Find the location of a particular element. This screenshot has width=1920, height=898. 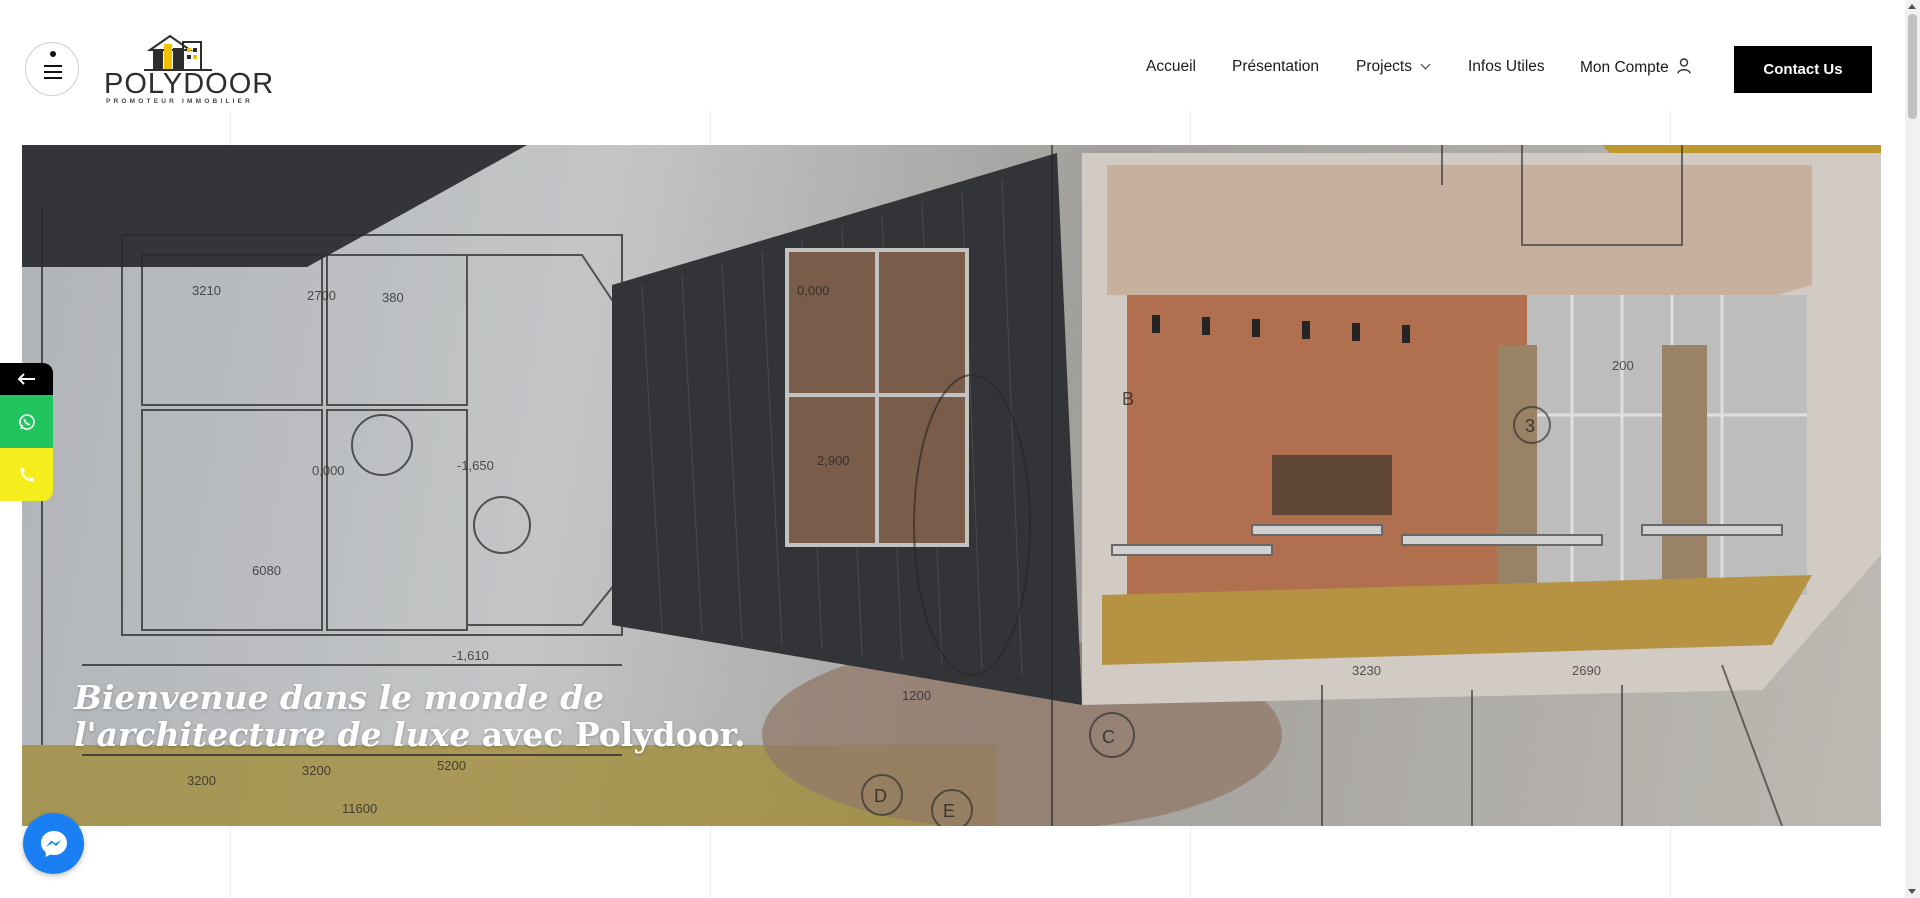

whatsapp-button is located at coordinates (26, 421).